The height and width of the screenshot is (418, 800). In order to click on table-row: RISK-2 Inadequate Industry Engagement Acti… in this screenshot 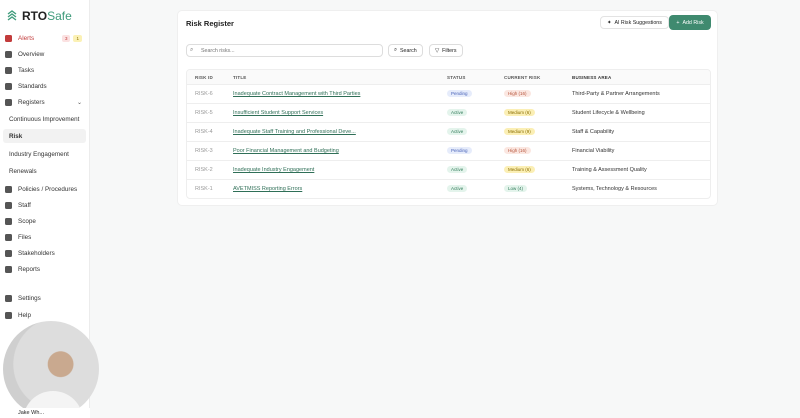, I will do `click(448, 169)`.